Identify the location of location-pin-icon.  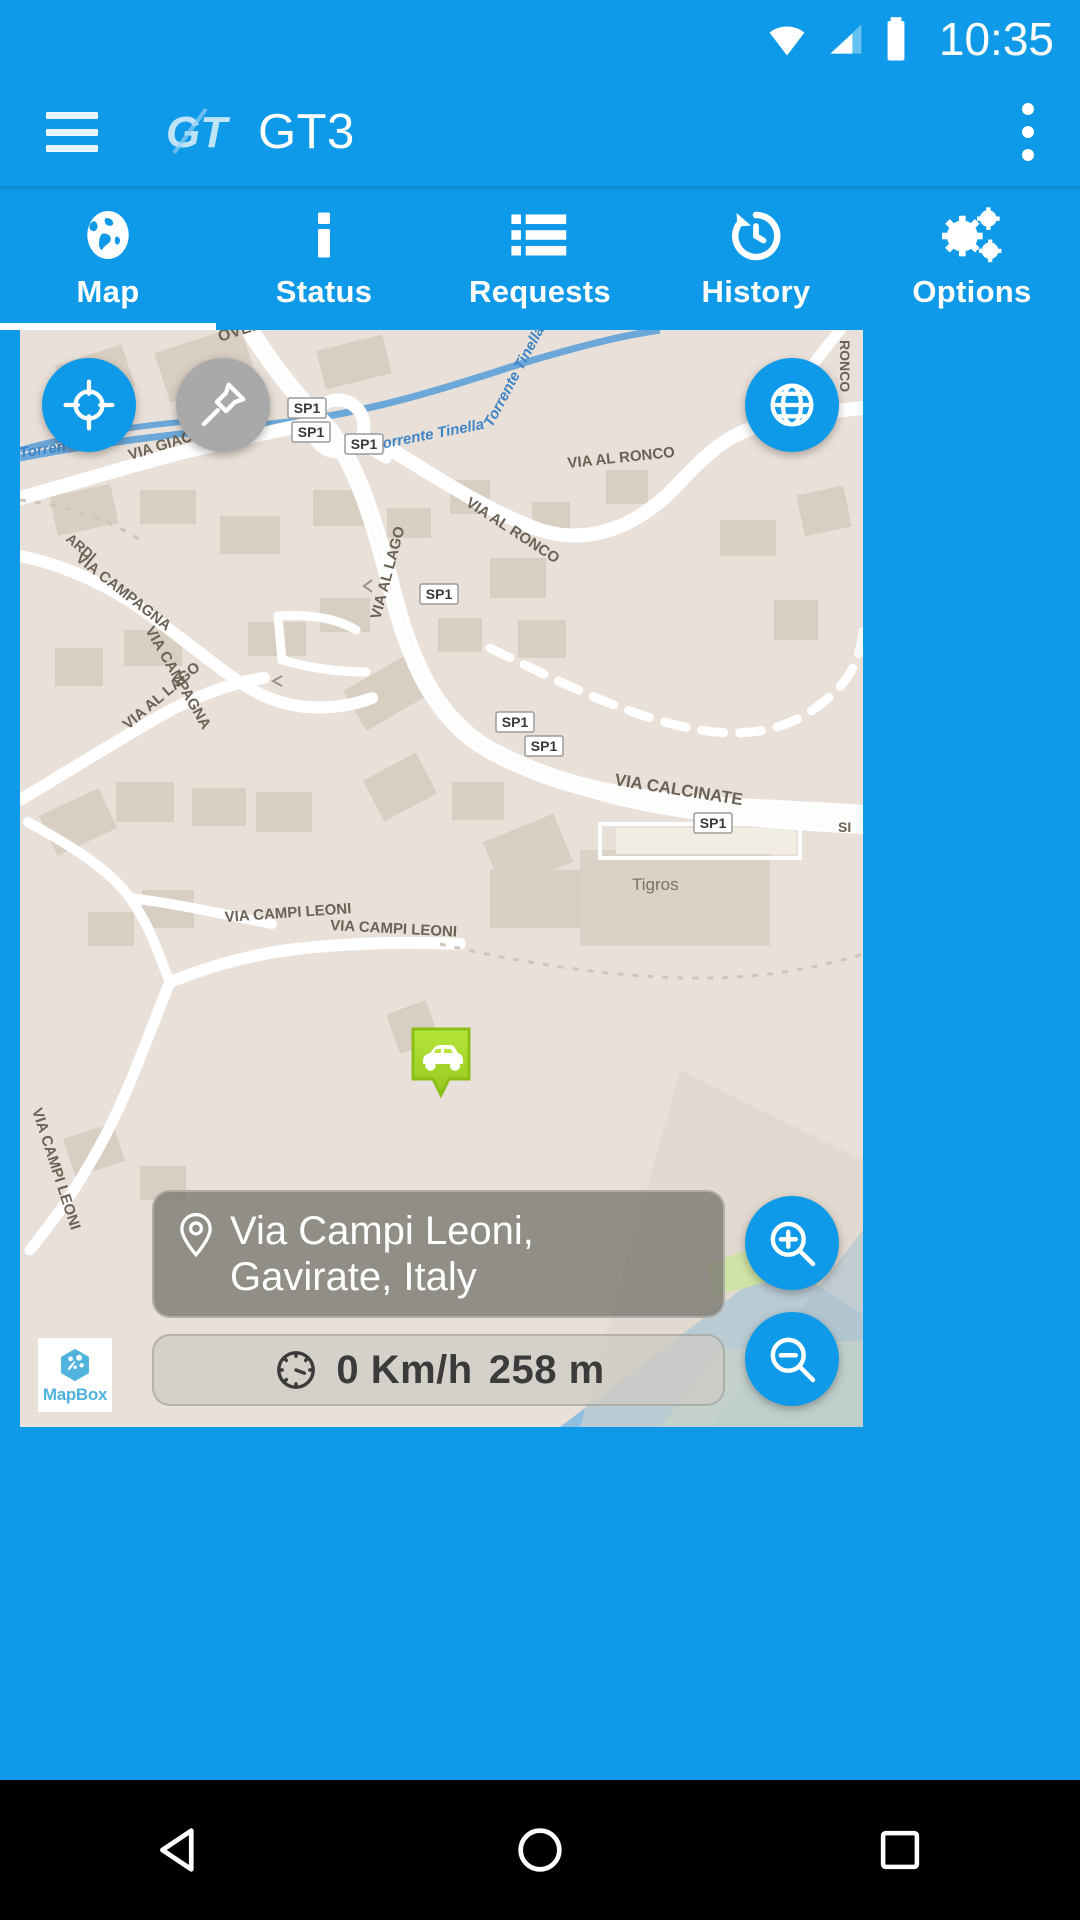
(196, 1235).